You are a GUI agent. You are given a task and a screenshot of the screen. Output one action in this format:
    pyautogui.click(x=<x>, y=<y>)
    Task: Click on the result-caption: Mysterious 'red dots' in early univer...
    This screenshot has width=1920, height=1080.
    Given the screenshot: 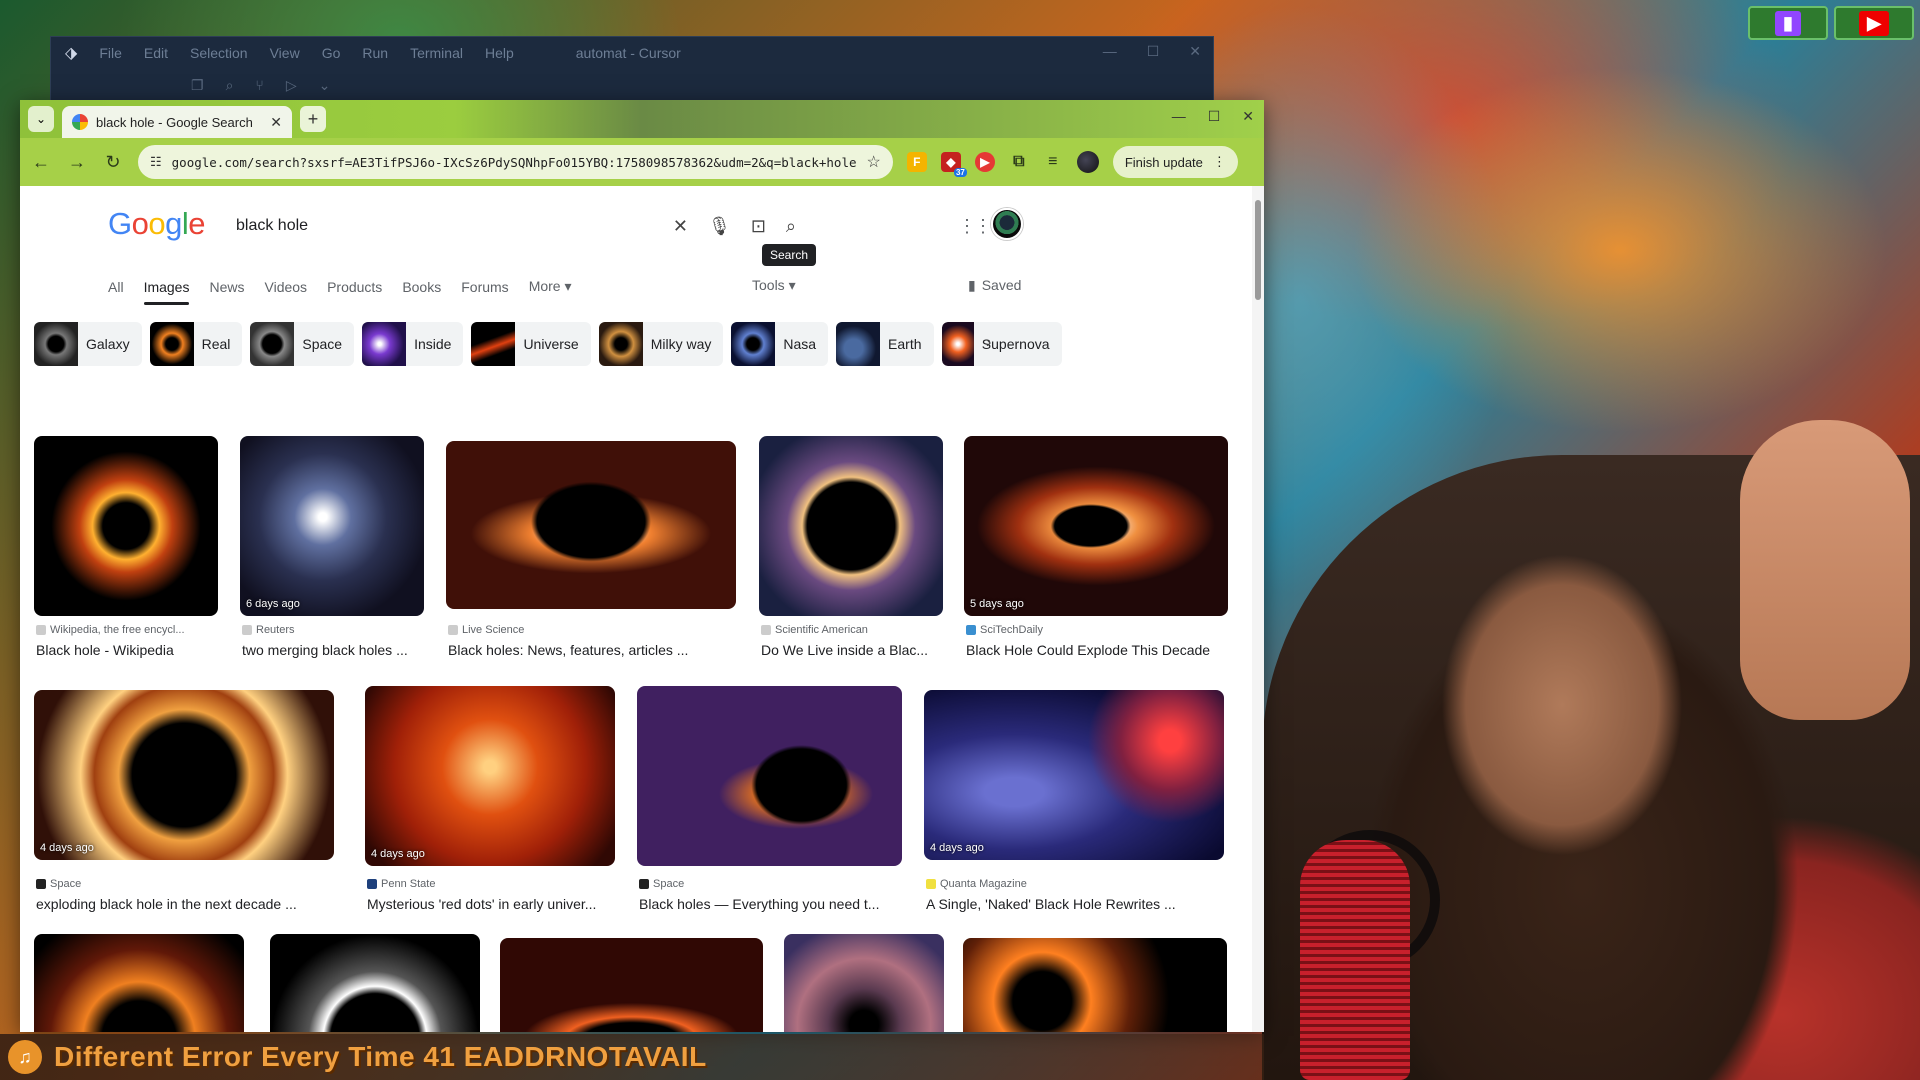 What is the action you would take?
    pyautogui.click(x=492, y=904)
    